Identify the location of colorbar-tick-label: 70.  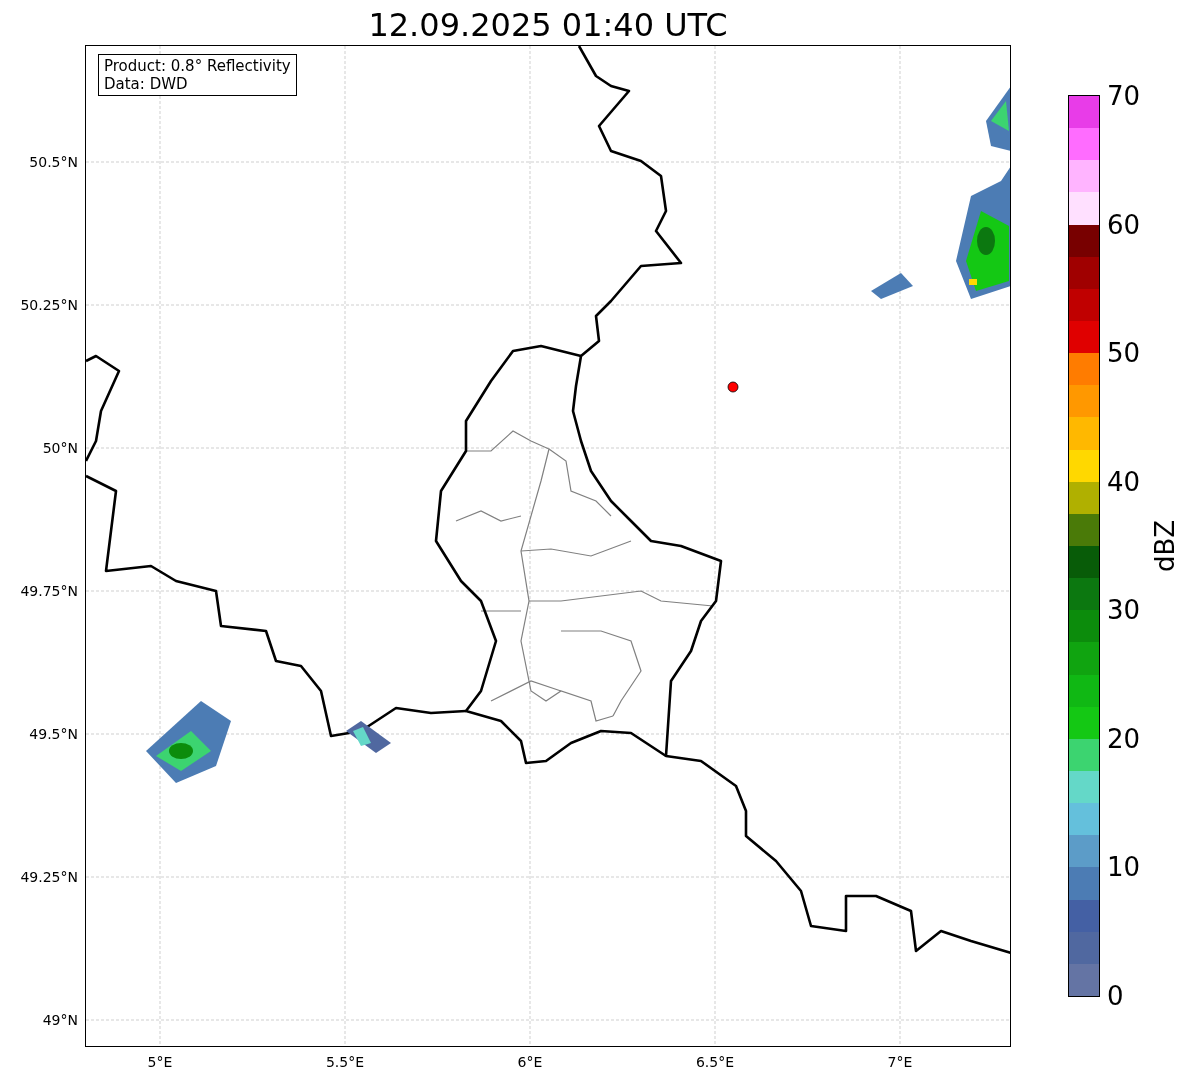
(1124, 96).